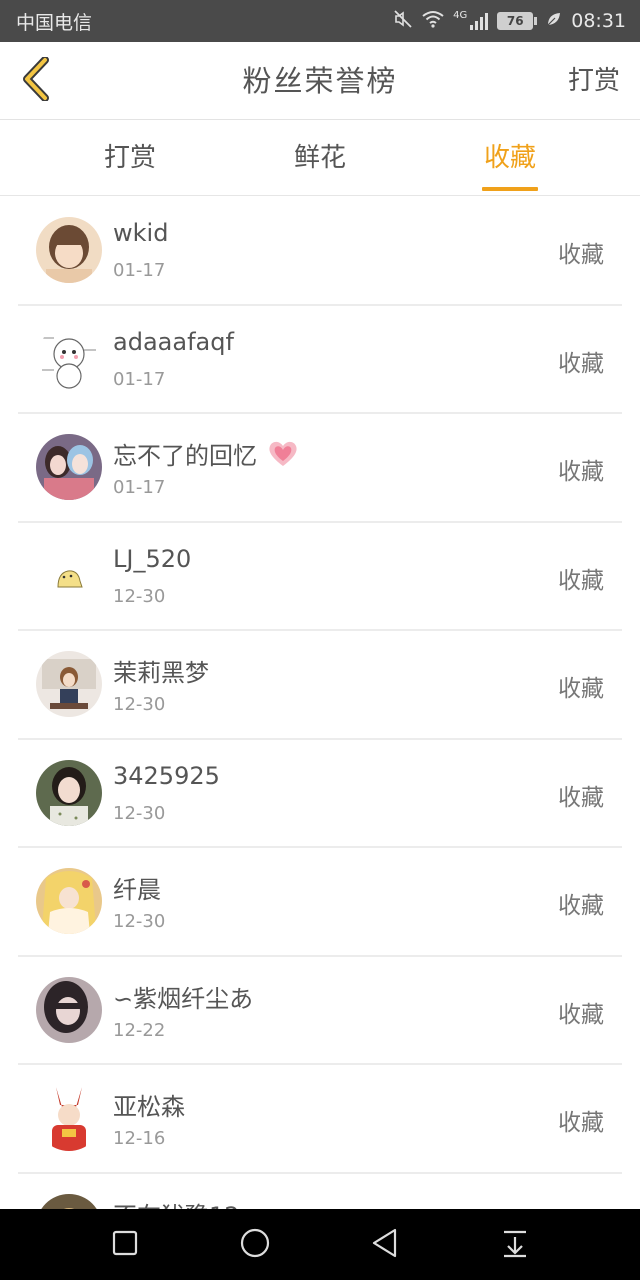 The image size is (640, 1280). I want to click on home-icon, so click(255, 1245).